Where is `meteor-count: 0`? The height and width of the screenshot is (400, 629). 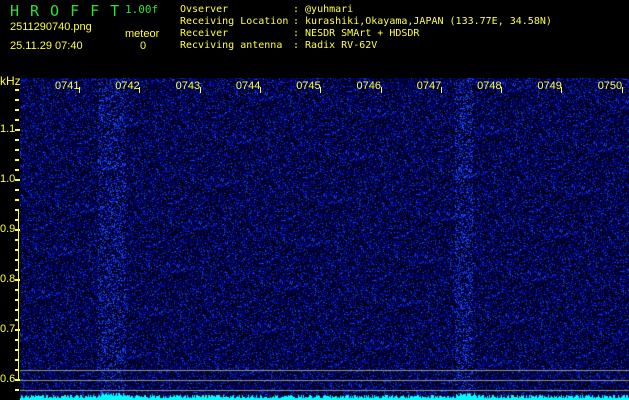 meteor-count: 0 is located at coordinates (143, 46).